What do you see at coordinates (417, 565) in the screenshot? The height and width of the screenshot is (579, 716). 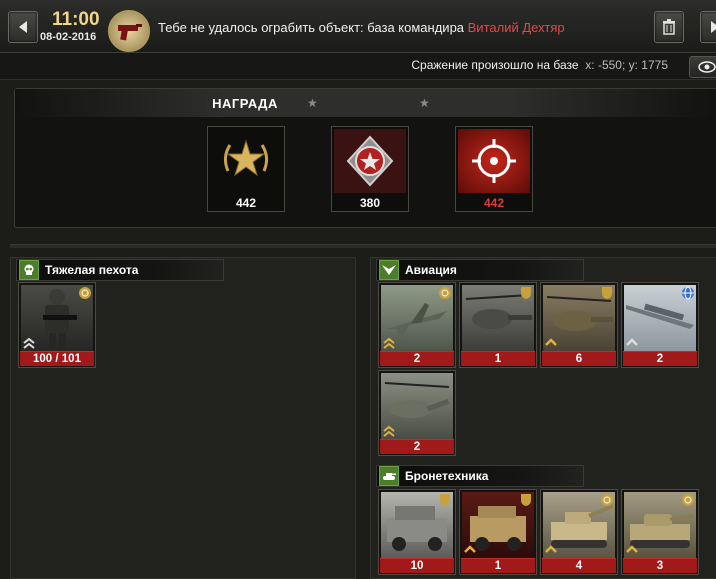 I see `unit-count: 10` at bounding box center [417, 565].